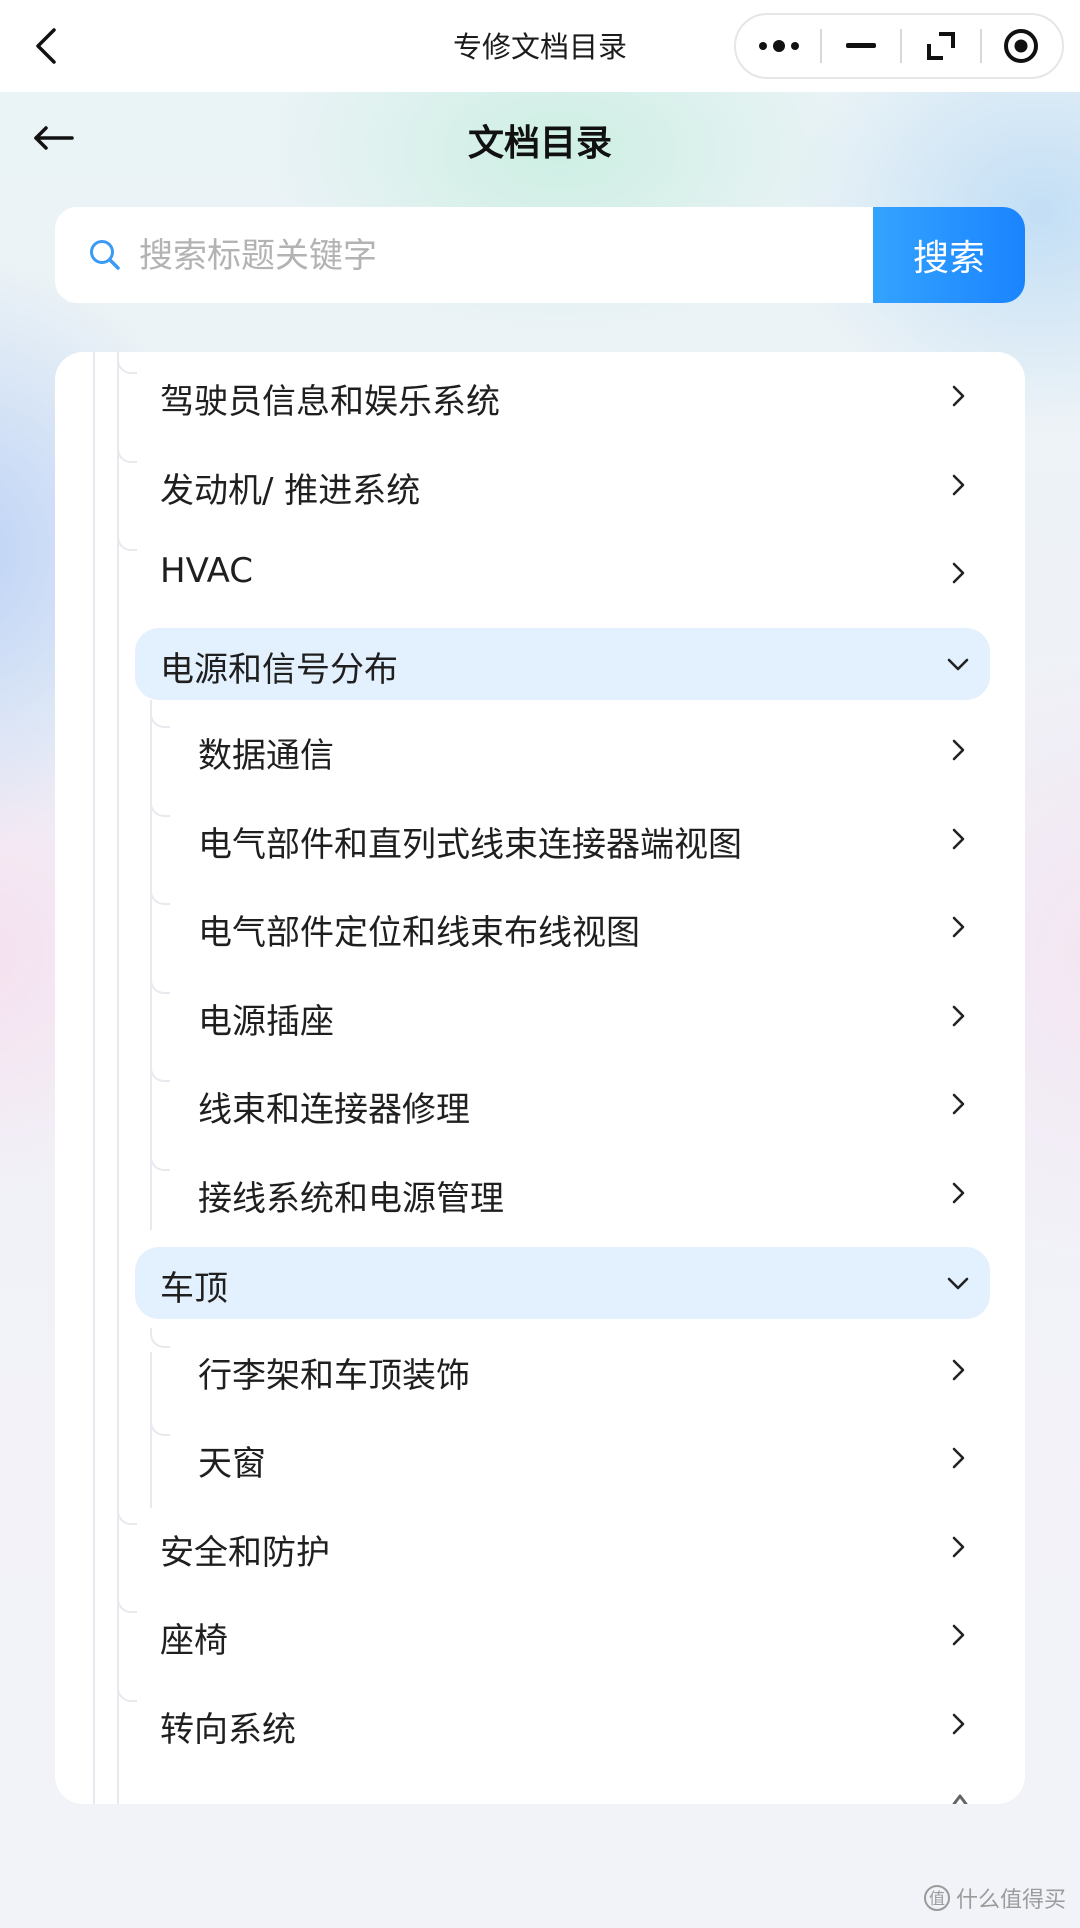  I want to click on tree-item: 座椅, so click(540, 1632).